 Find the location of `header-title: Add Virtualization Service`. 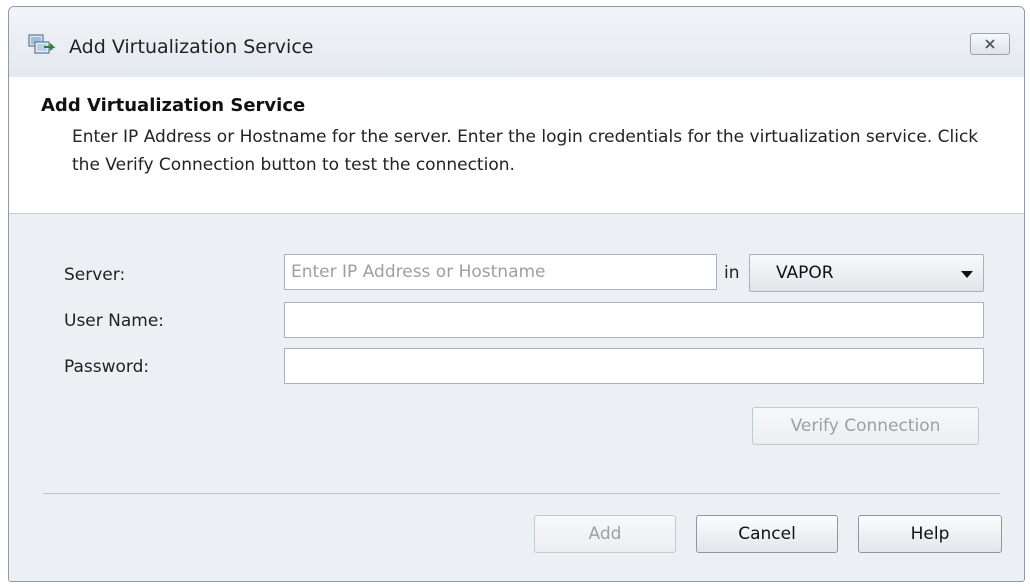

header-title: Add Virtualization Service is located at coordinates (173, 105).